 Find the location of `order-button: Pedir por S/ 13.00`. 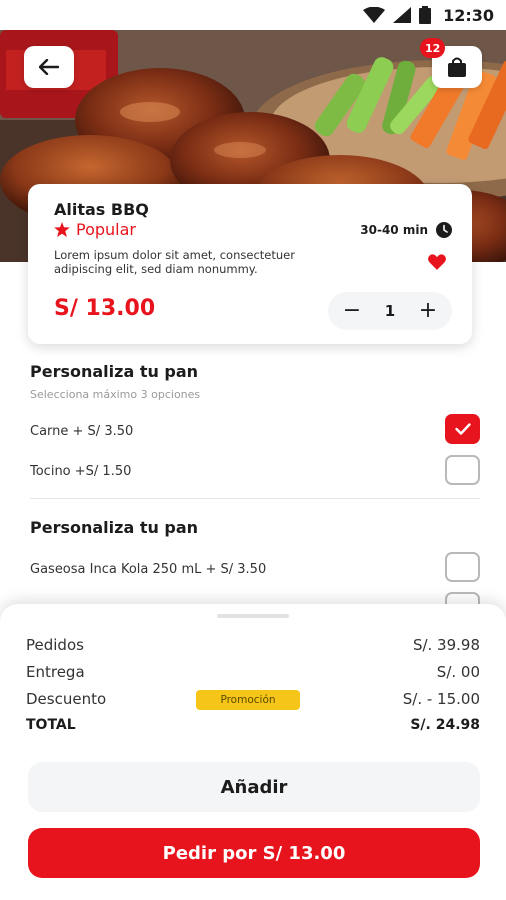

order-button: Pedir por S/ 13.00 is located at coordinates (254, 853).